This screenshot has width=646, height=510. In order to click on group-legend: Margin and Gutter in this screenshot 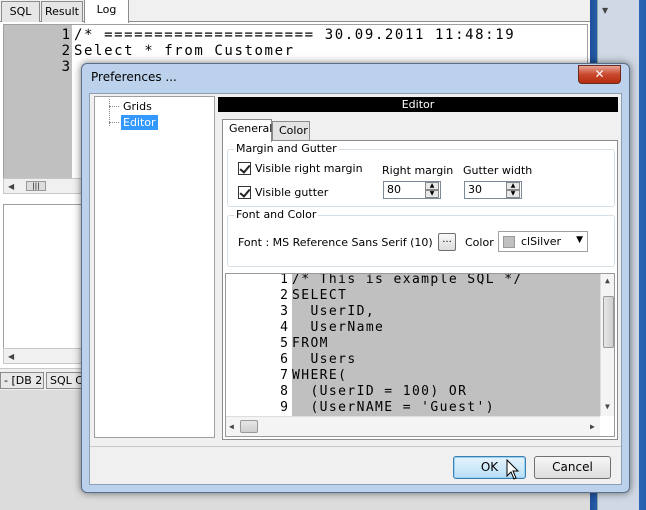, I will do `click(286, 148)`.